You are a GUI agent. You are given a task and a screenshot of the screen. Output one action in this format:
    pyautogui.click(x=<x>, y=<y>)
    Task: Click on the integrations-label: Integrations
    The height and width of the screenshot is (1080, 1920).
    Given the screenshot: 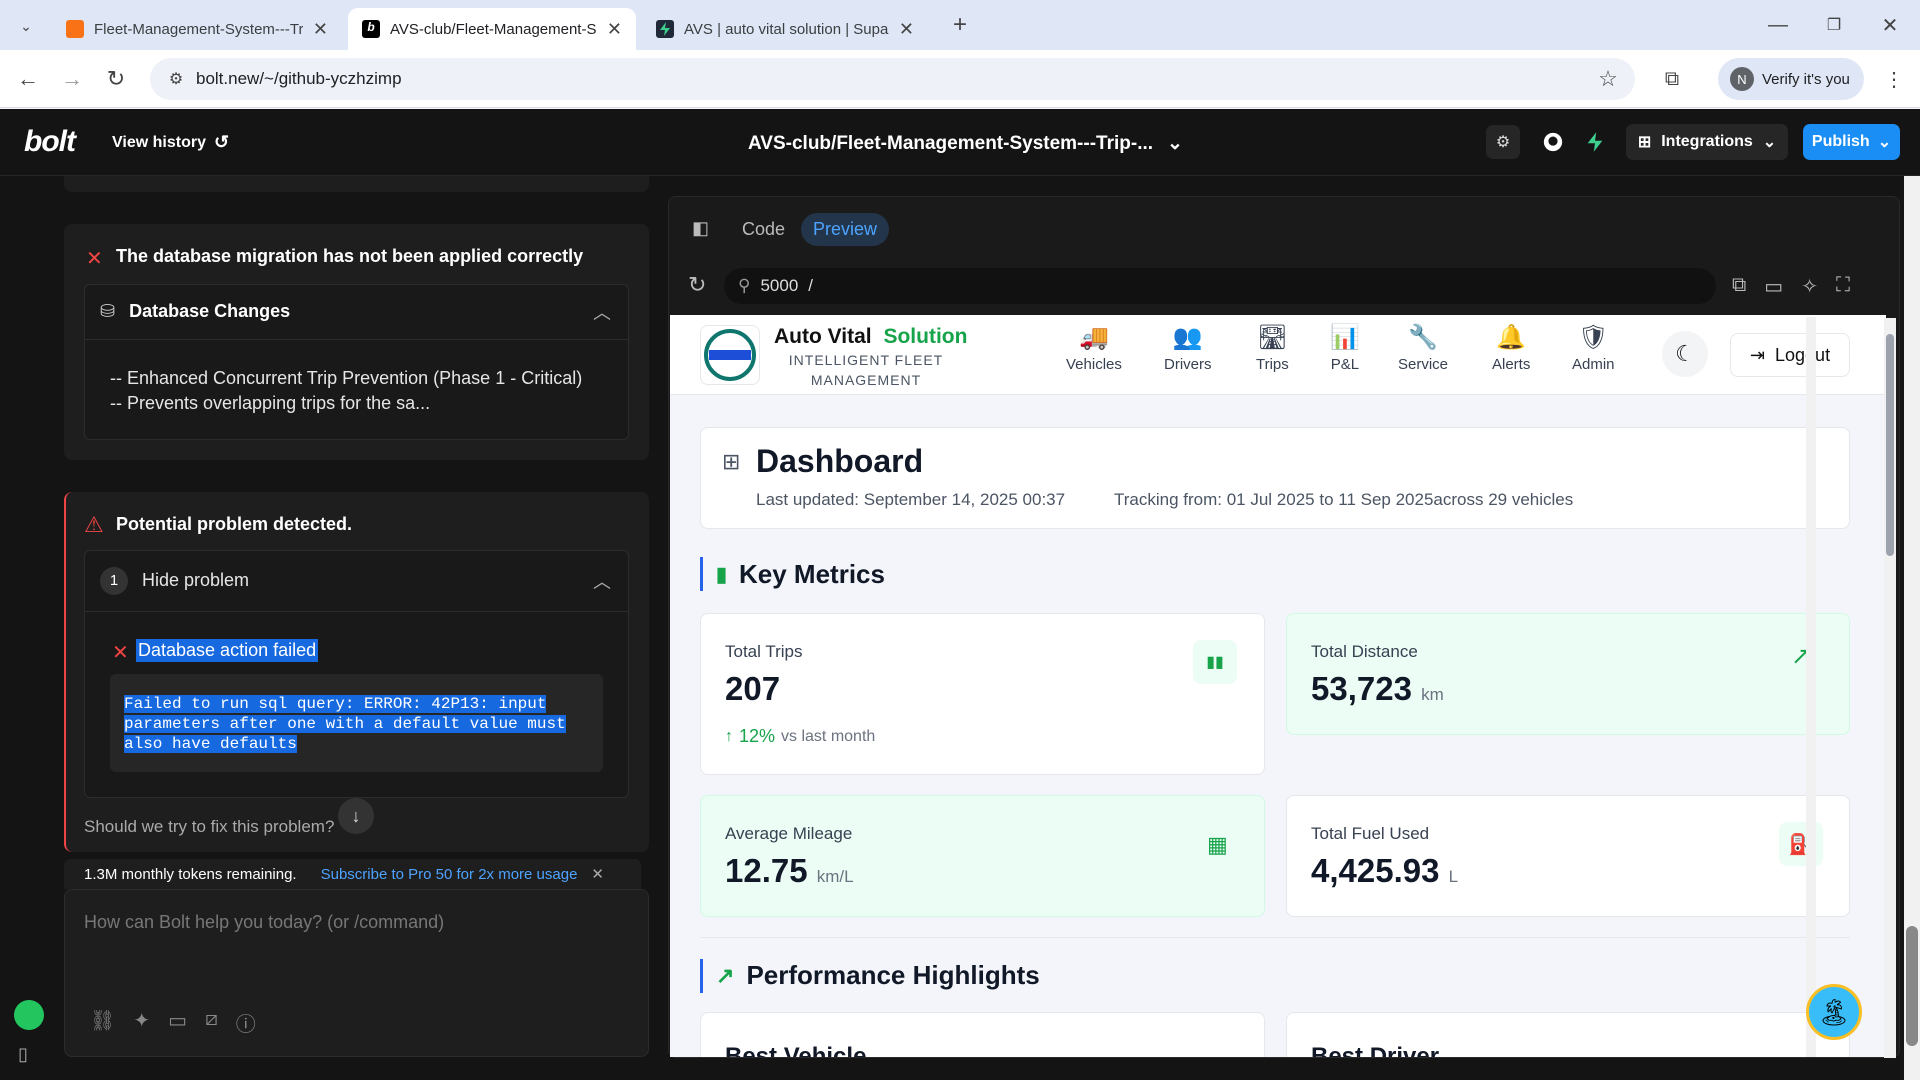 What is the action you would take?
    pyautogui.click(x=1707, y=141)
    